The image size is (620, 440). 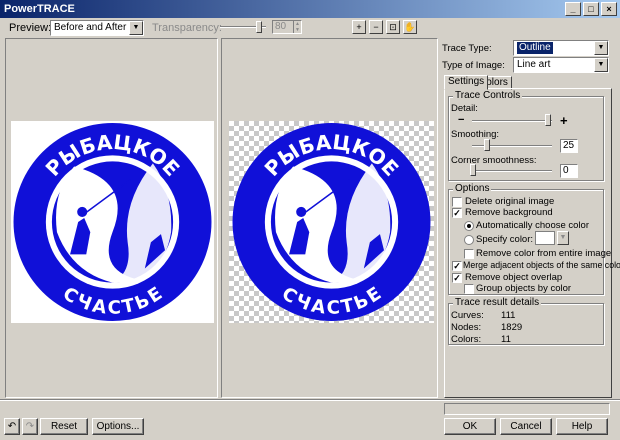 I want to click on window-title: PowerTRACE, so click(x=39, y=9).